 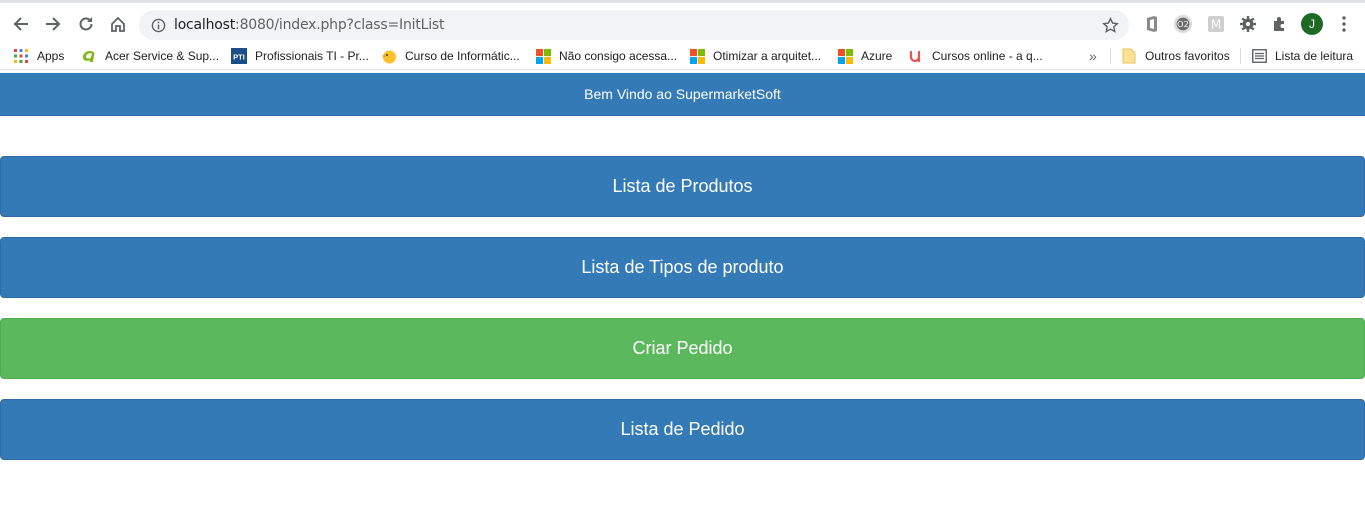 What do you see at coordinates (1344, 24) in the screenshot?
I see `browser-menu-icon` at bounding box center [1344, 24].